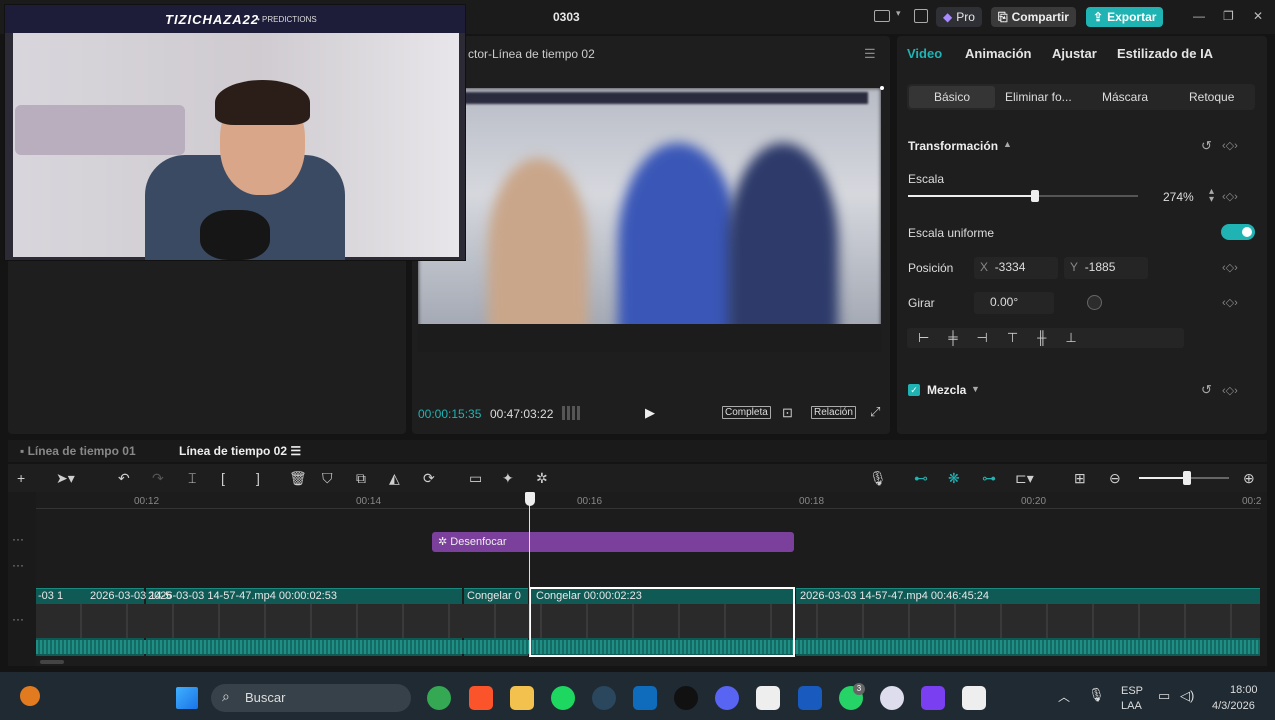  I want to click on folder-icon, so click(522, 698).